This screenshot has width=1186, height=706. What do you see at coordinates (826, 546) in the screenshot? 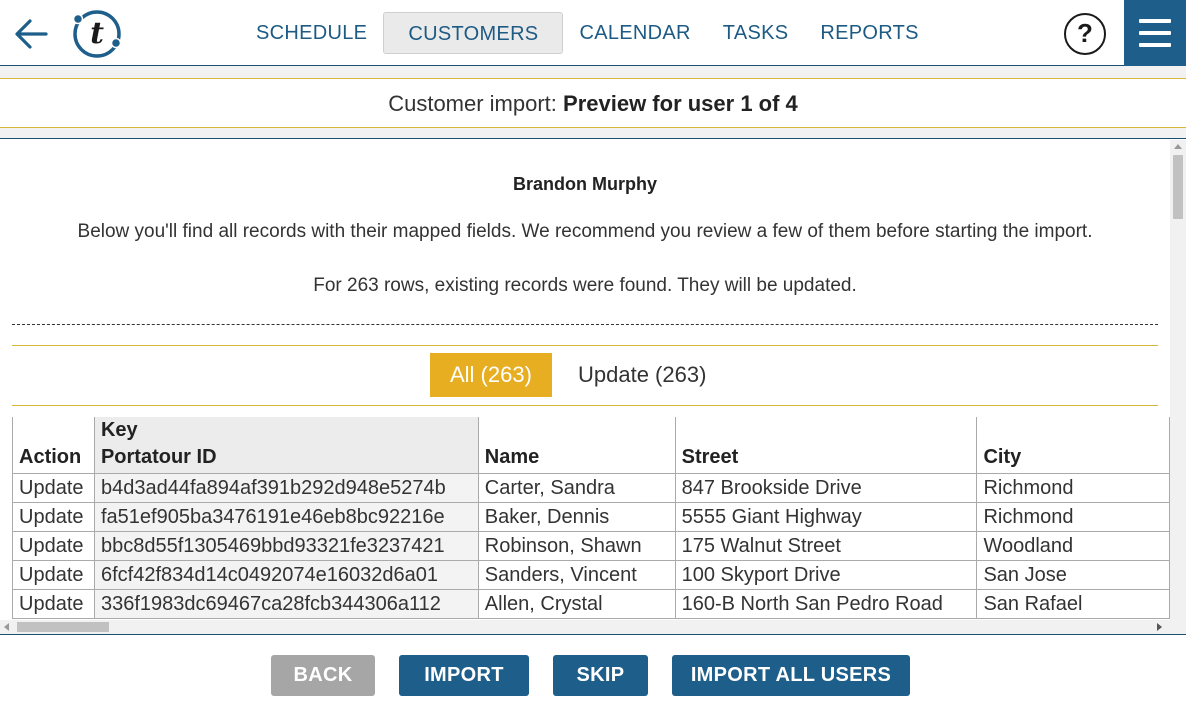
I see `cell-street: 175 Walnut Street` at bounding box center [826, 546].